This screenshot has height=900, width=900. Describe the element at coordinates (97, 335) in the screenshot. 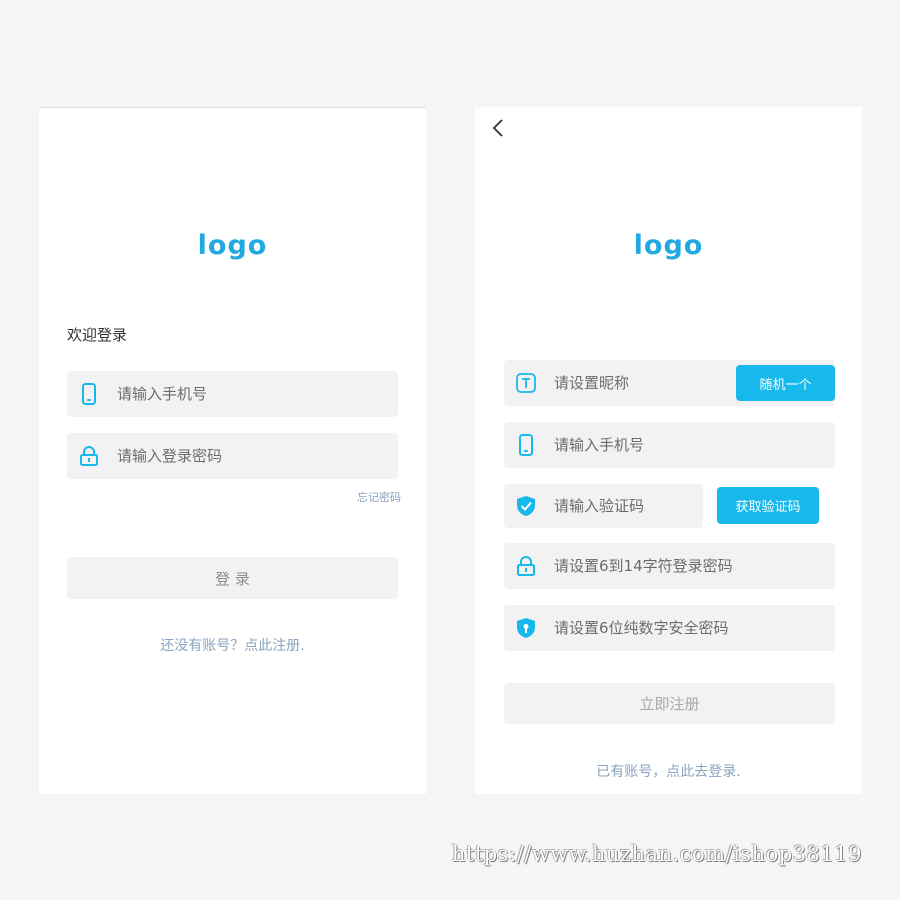

I see `welcome-title: 欢迎登录` at that location.